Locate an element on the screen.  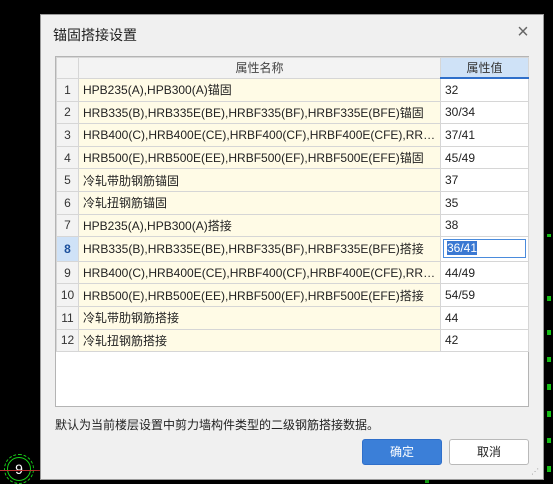
hint-text: 默认为当前楼层设置中剪力墙构件类型的二级钢筋搭接数据。 is located at coordinates (217, 425).